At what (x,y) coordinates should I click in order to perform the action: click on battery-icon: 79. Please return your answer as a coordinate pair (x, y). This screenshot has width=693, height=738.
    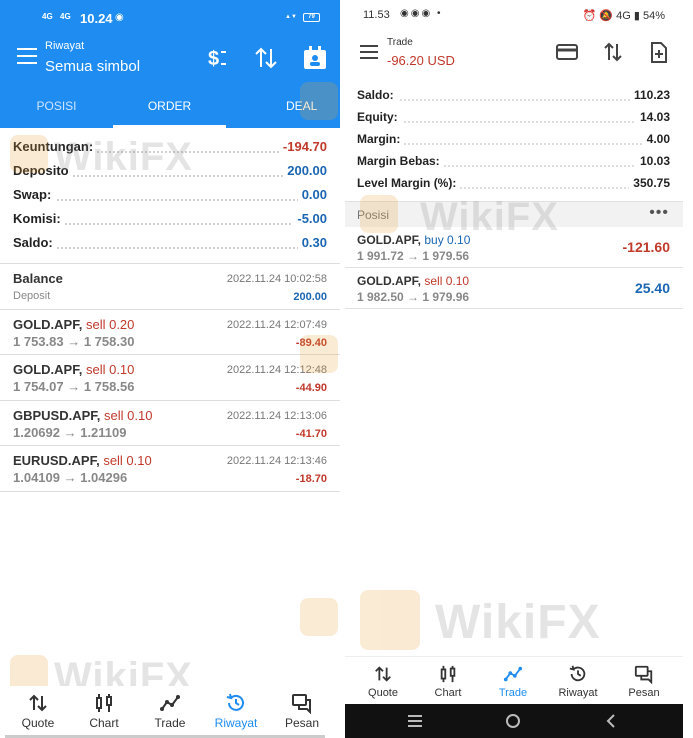
    Looking at the image, I should click on (311, 17).